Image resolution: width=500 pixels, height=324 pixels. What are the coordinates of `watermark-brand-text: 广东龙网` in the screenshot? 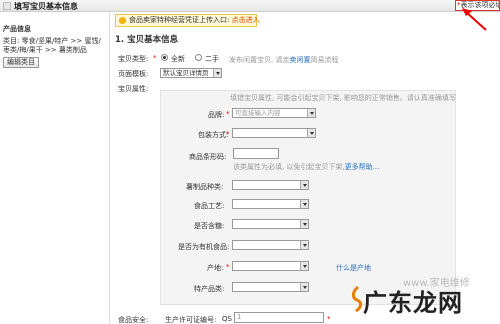 It's located at (413, 303).